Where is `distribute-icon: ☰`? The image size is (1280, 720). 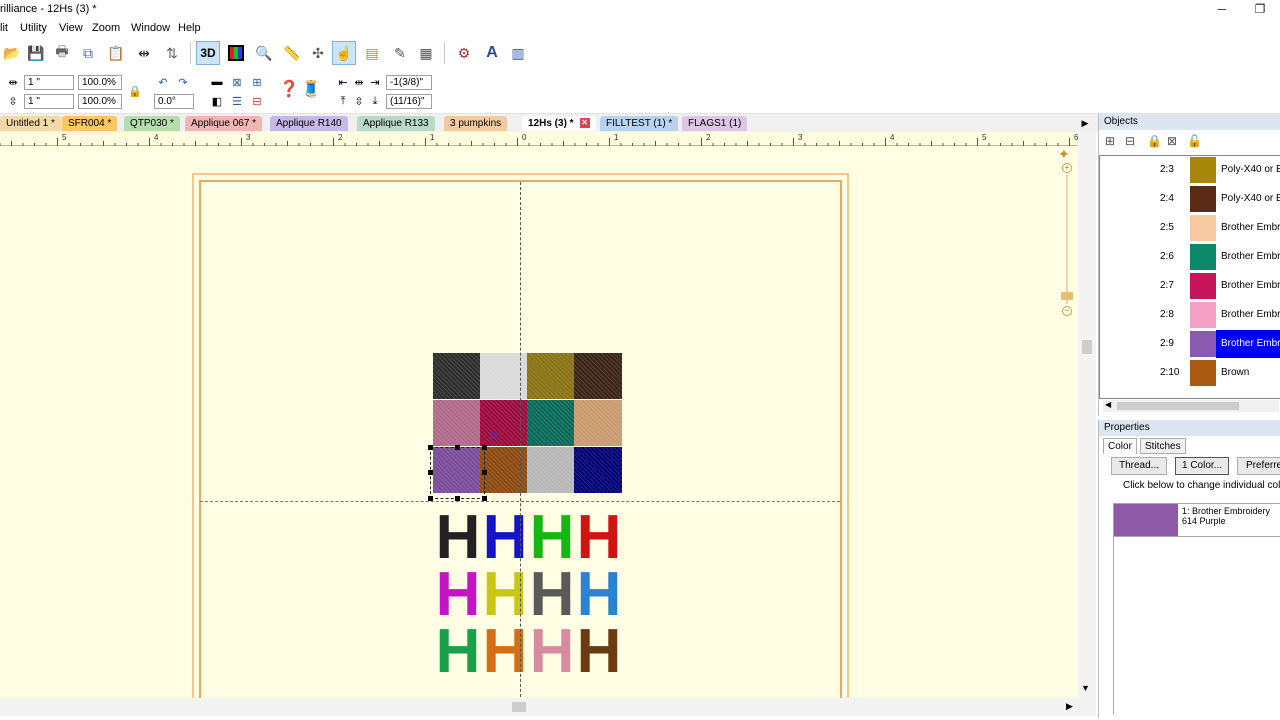 distribute-icon: ☰ is located at coordinates (237, 101).